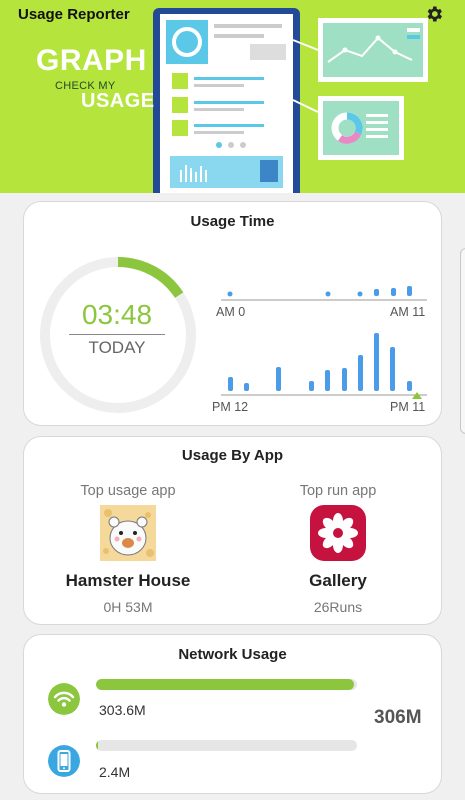 The image size is (465, 800). What do you see at coordinates (232, 654) in the screenshot?
I see `network-usage-title: Network Usage` at bounding box center [232, 654].